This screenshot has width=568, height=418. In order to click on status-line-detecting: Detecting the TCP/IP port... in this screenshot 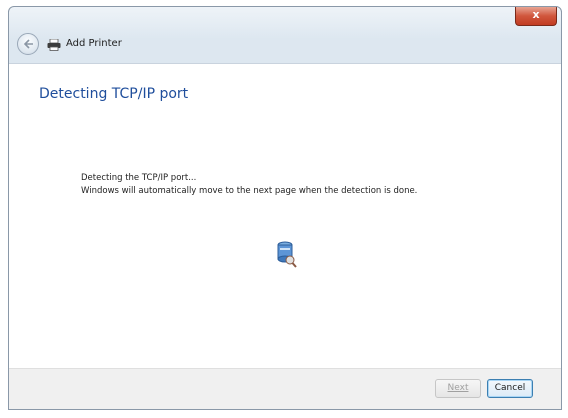, I will do `click(139, 178)`.